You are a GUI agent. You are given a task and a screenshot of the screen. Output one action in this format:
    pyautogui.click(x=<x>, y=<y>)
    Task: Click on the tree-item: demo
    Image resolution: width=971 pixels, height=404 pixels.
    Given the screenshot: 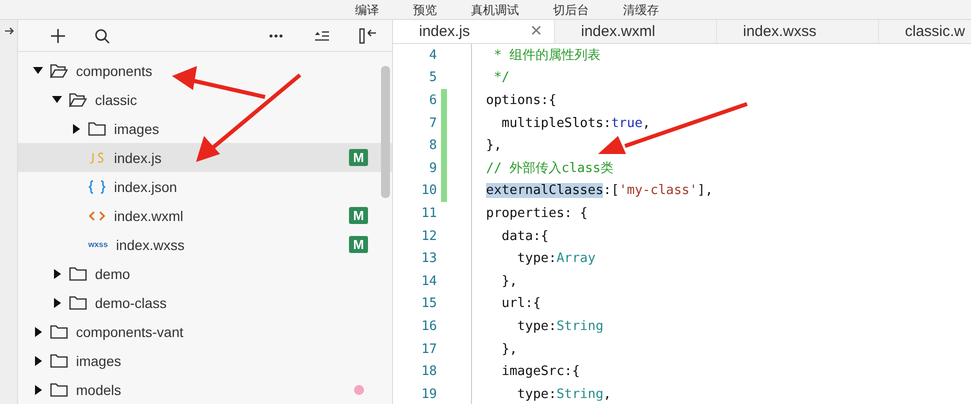 What is the action you would take?
    pyautogui.click(x=205, y=273)
    